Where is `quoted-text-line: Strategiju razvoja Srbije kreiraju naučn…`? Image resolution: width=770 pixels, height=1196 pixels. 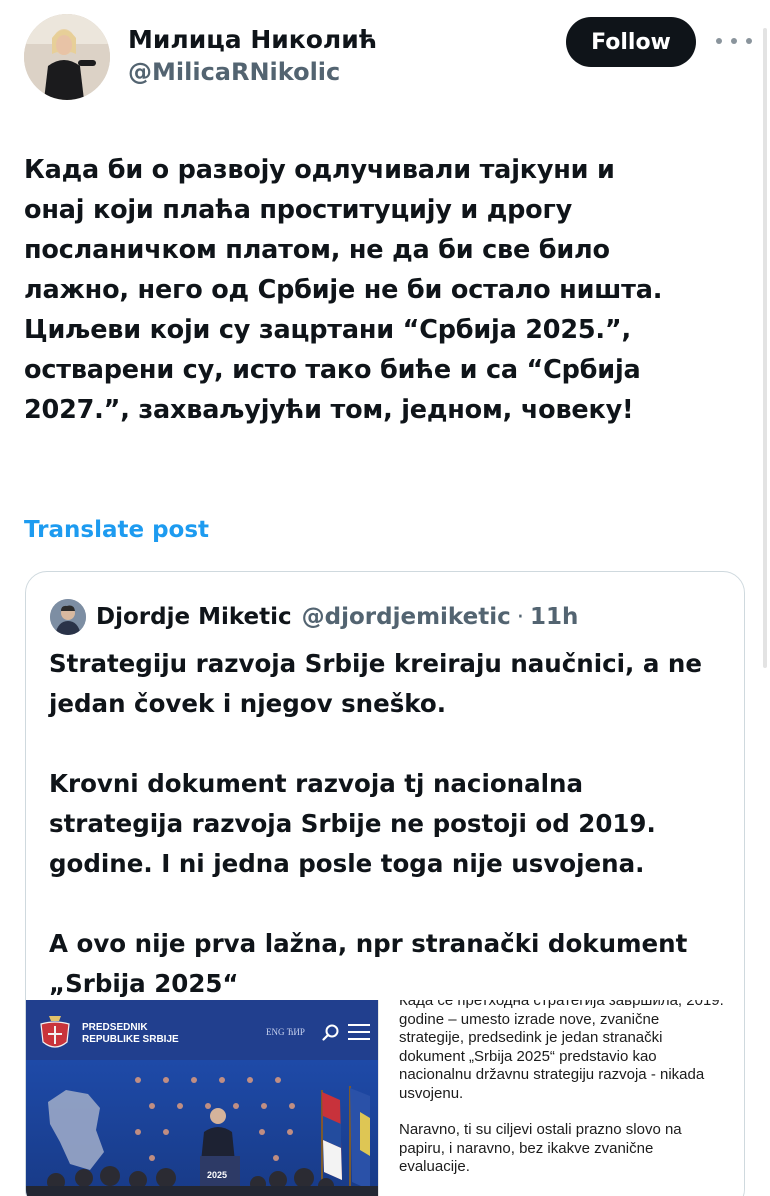 quoted-text-line: Strategiju razvoja Srbije kreiraju naučn… is located at coordinates (375, 663).